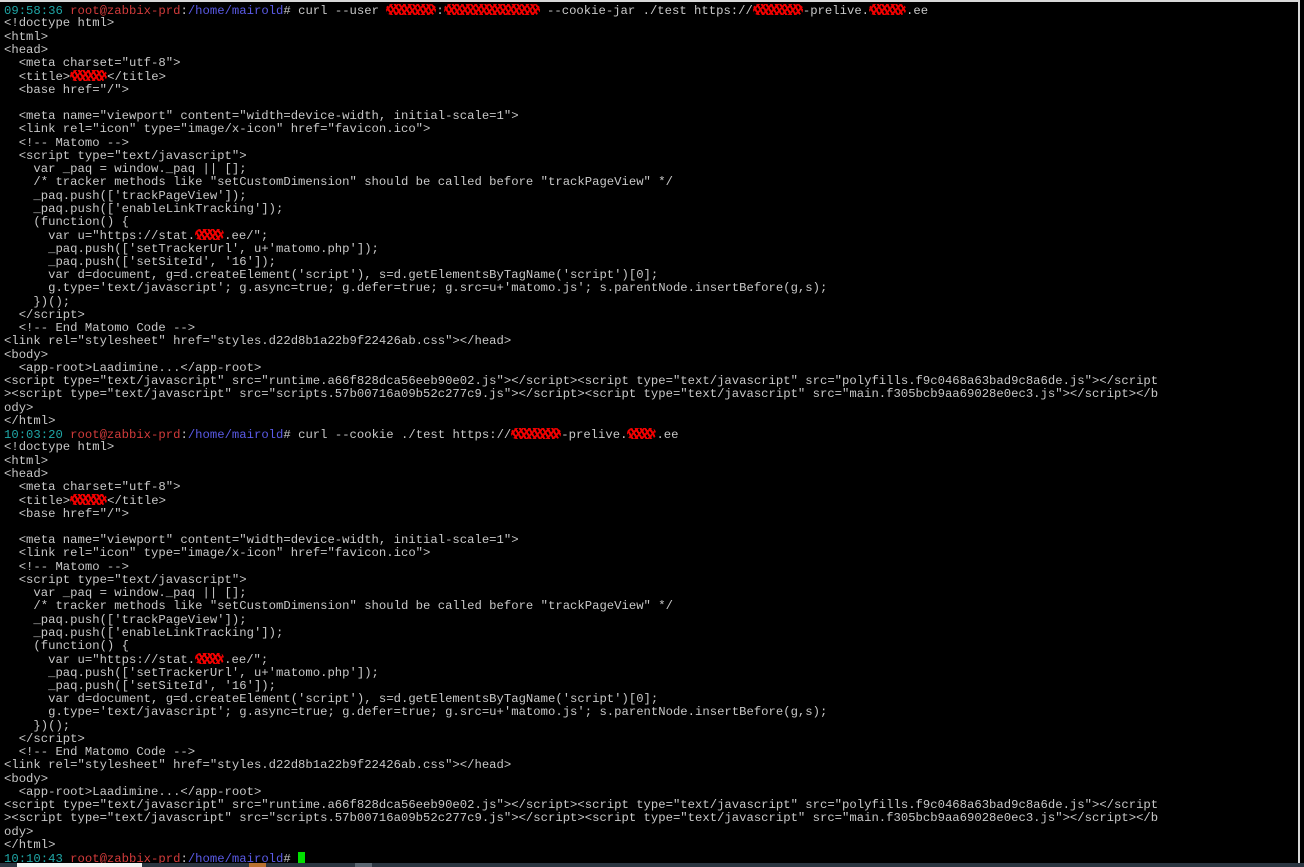 The height and width of the screenshot is (867, 1304). What do you see at coordinates (335, 11) in the screenshot?
I see `prompt-sep: # curl --user` at bounding box center [335, 11].